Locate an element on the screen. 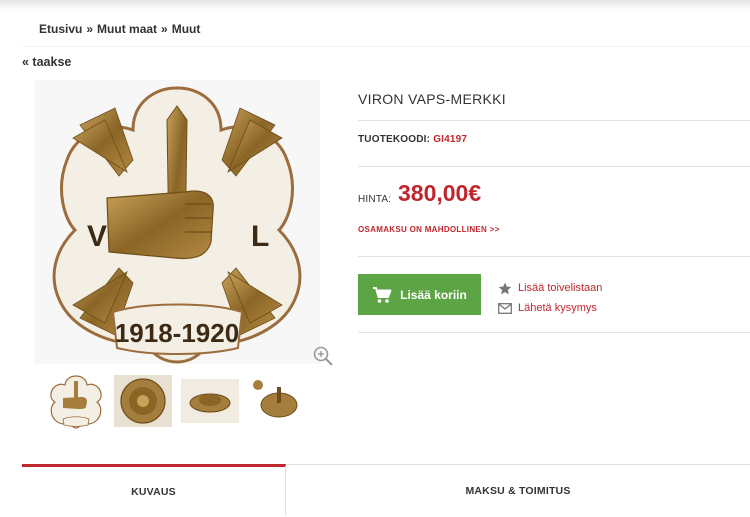  breadcrumb-home: Etusivu is located at coordinates (60, 29).